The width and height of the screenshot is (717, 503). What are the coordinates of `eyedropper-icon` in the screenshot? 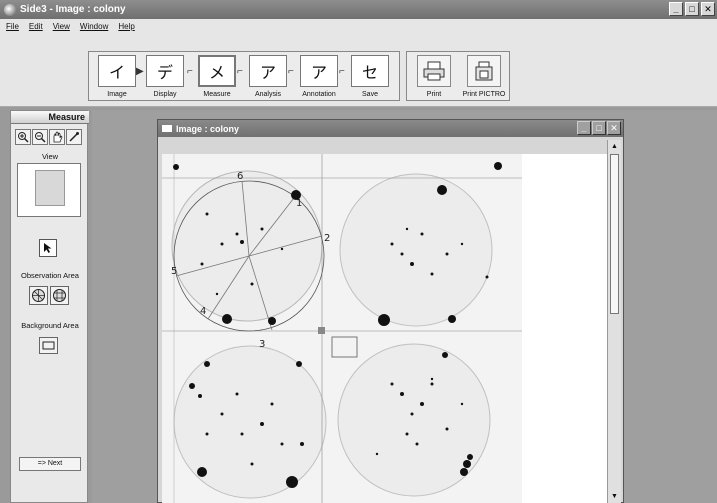 It's located at (74, 137).